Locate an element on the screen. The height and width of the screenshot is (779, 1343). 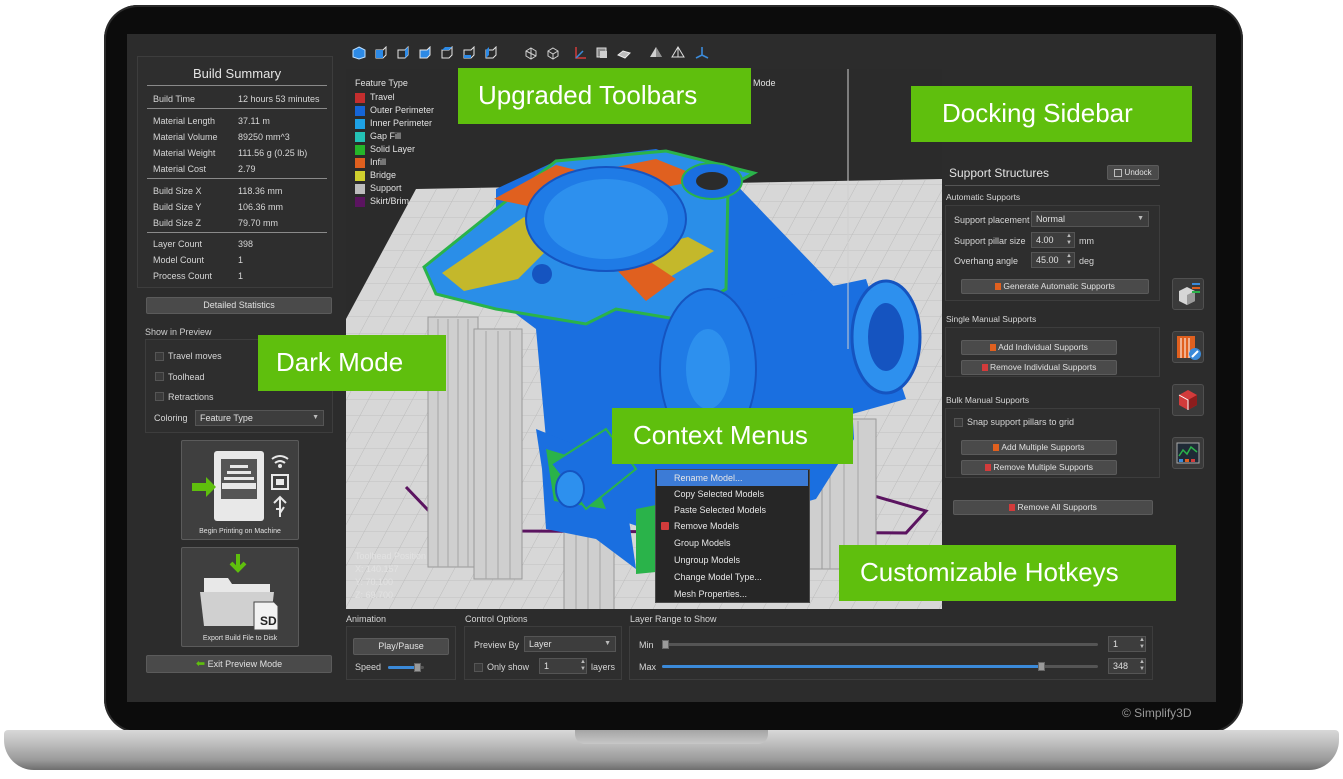
max-label: Max is located at coordinates (648, 667).